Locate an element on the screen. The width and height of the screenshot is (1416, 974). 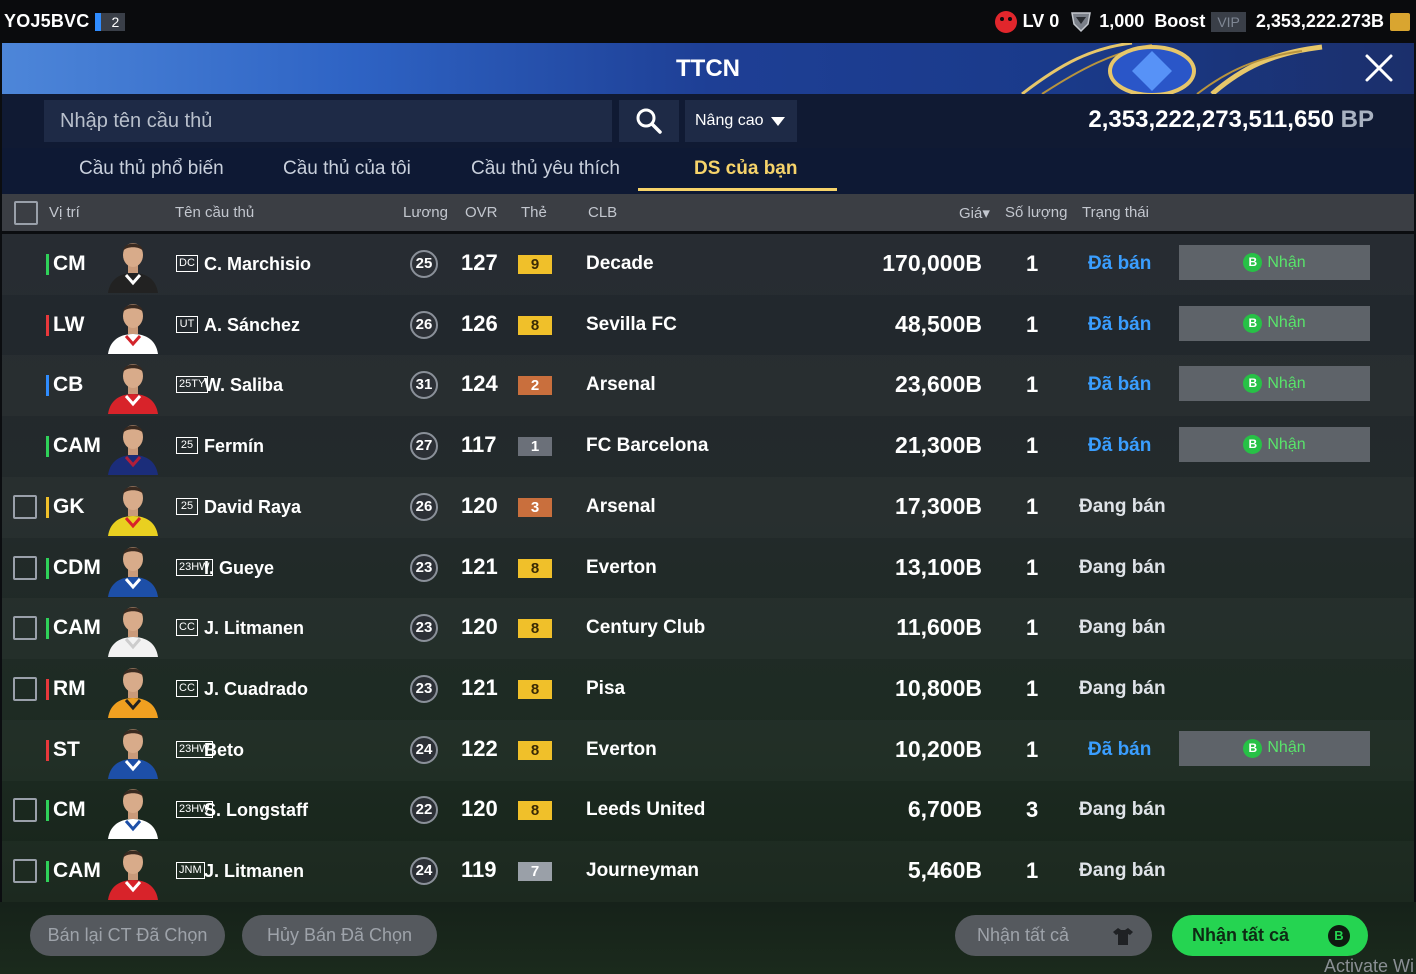
player-name: S. Longstaff is located at coordinates (256, 810).